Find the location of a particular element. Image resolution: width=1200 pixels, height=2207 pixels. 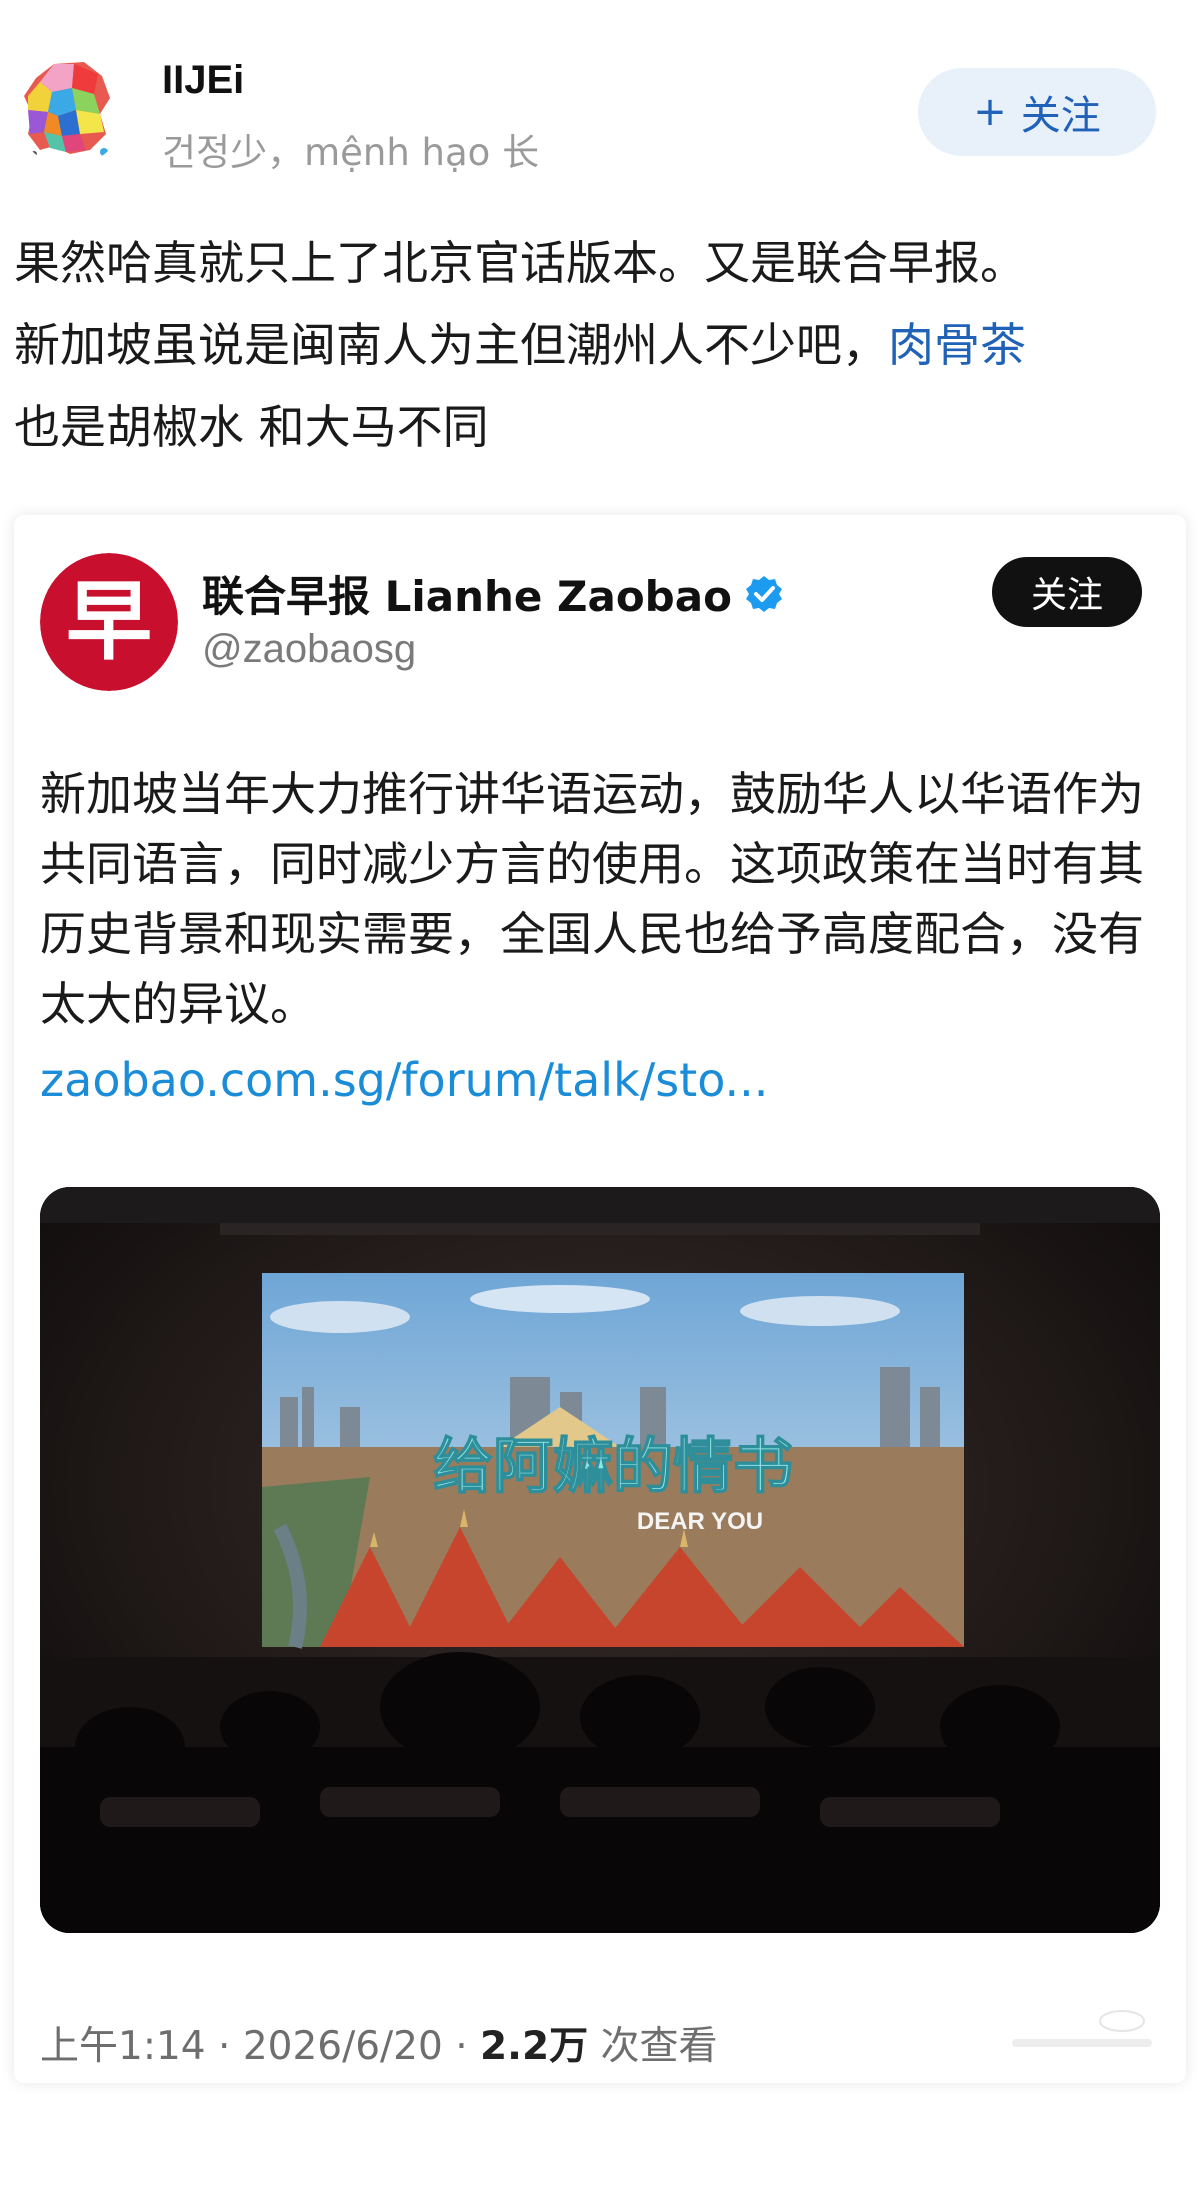

zaobao-logo-char: 早 is located at coordinates (109, 622).